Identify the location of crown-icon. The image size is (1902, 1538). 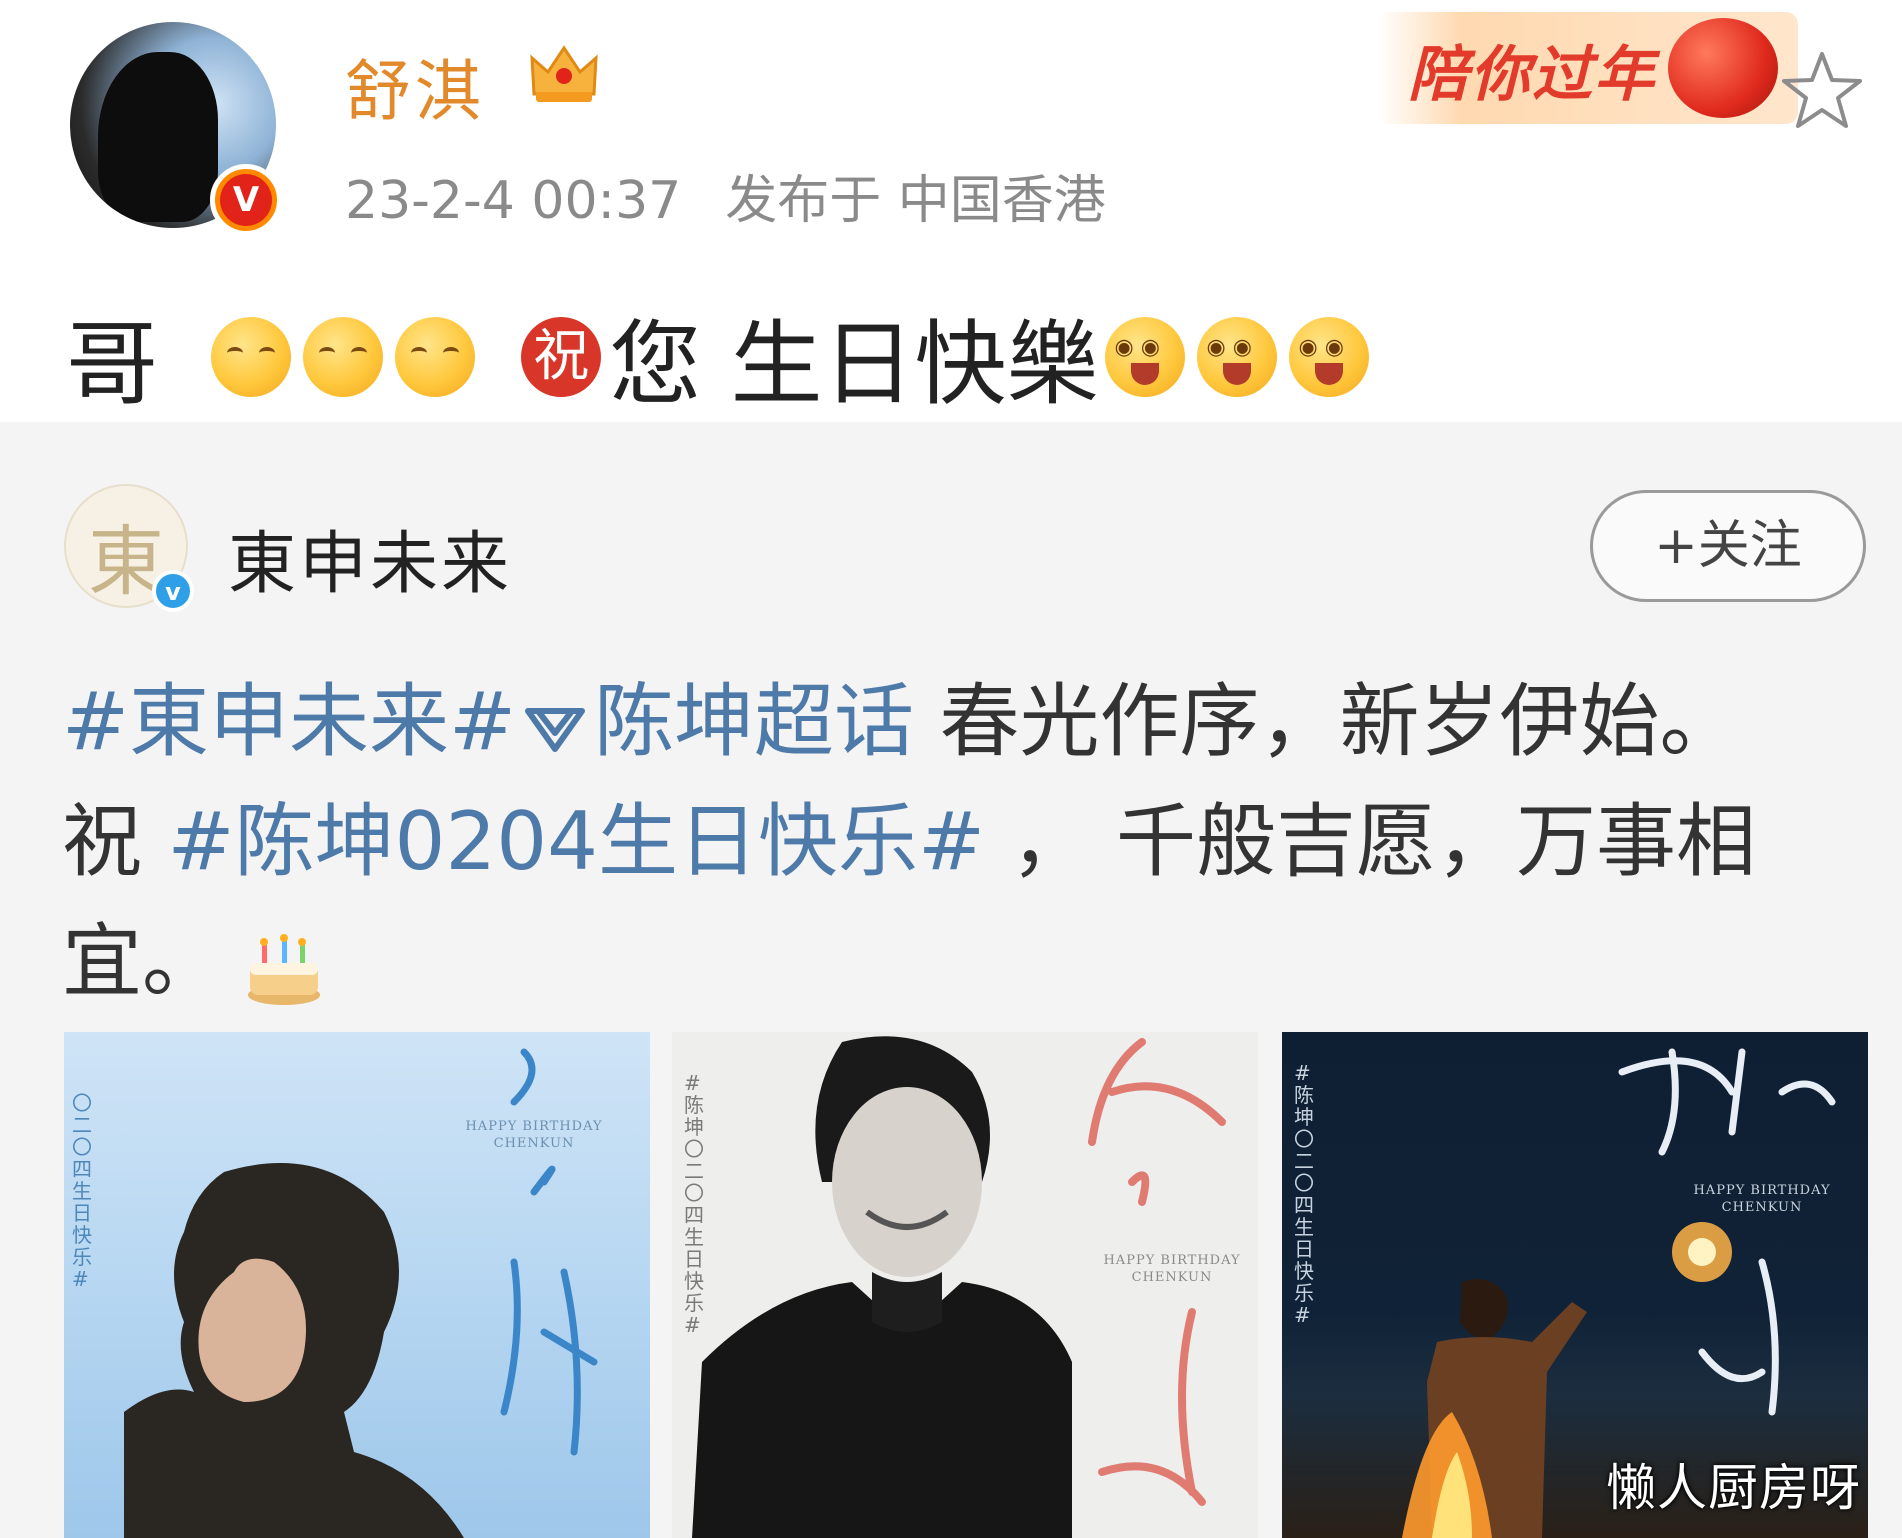
(564, 75).